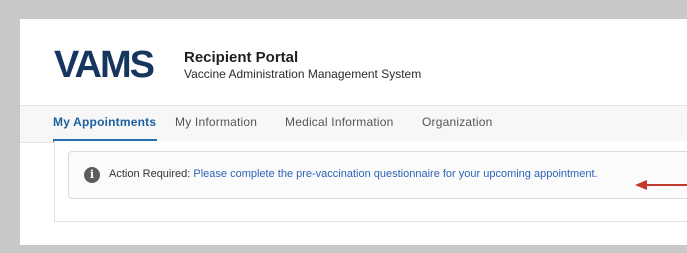 Image resolution: width=687 pixels, height=253 pixels. What do you see at coordinates (303, 74) in the screenshot?
I see `portal-subtitle: Vaccine Administration Management System` at bounding box center [303, 74].